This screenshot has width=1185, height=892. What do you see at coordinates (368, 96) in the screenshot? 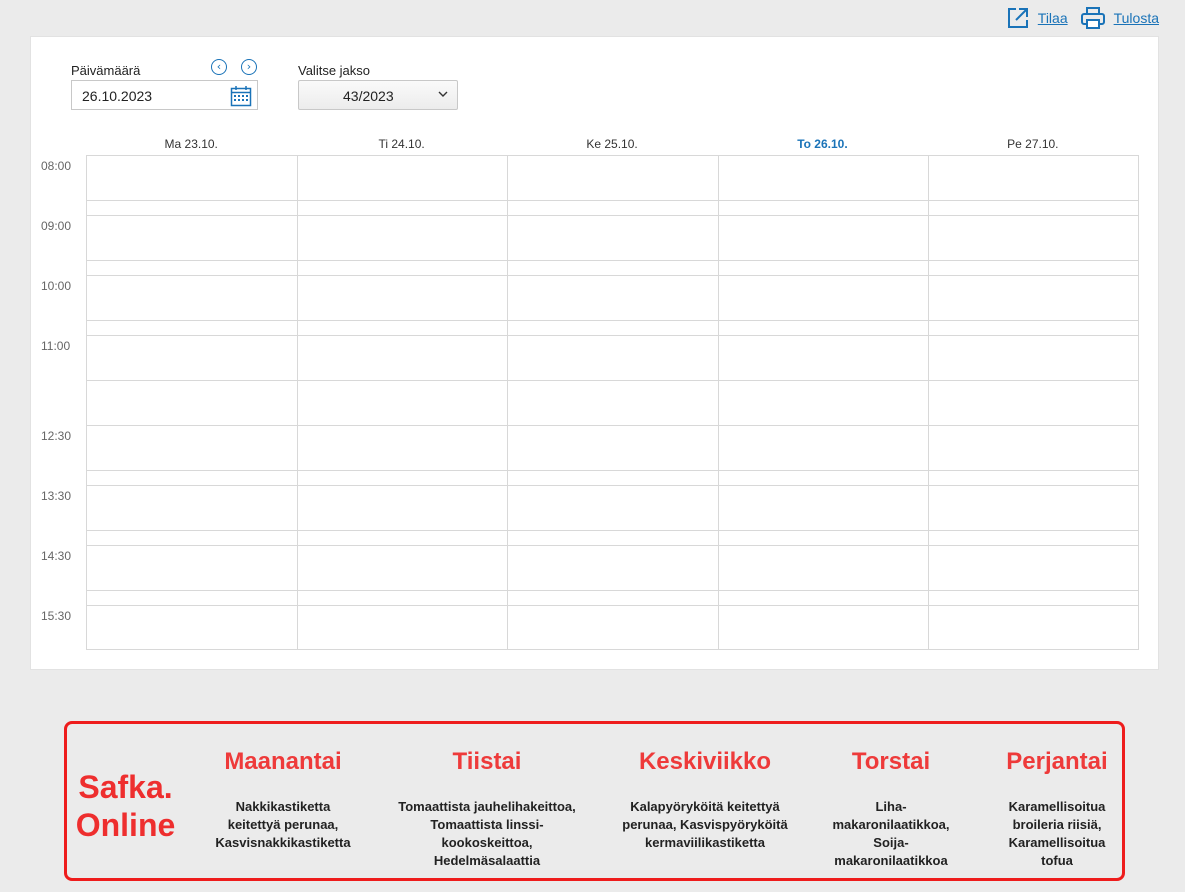
I see `period-value: 43/2023` at bounding box center [368, 96].